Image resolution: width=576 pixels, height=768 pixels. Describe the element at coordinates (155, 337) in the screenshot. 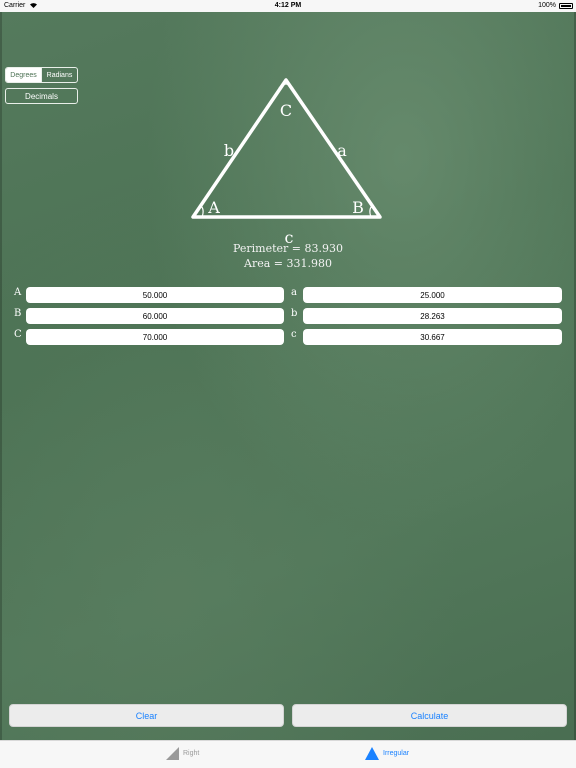

I see `angle-c-field: 70.000` at that location.